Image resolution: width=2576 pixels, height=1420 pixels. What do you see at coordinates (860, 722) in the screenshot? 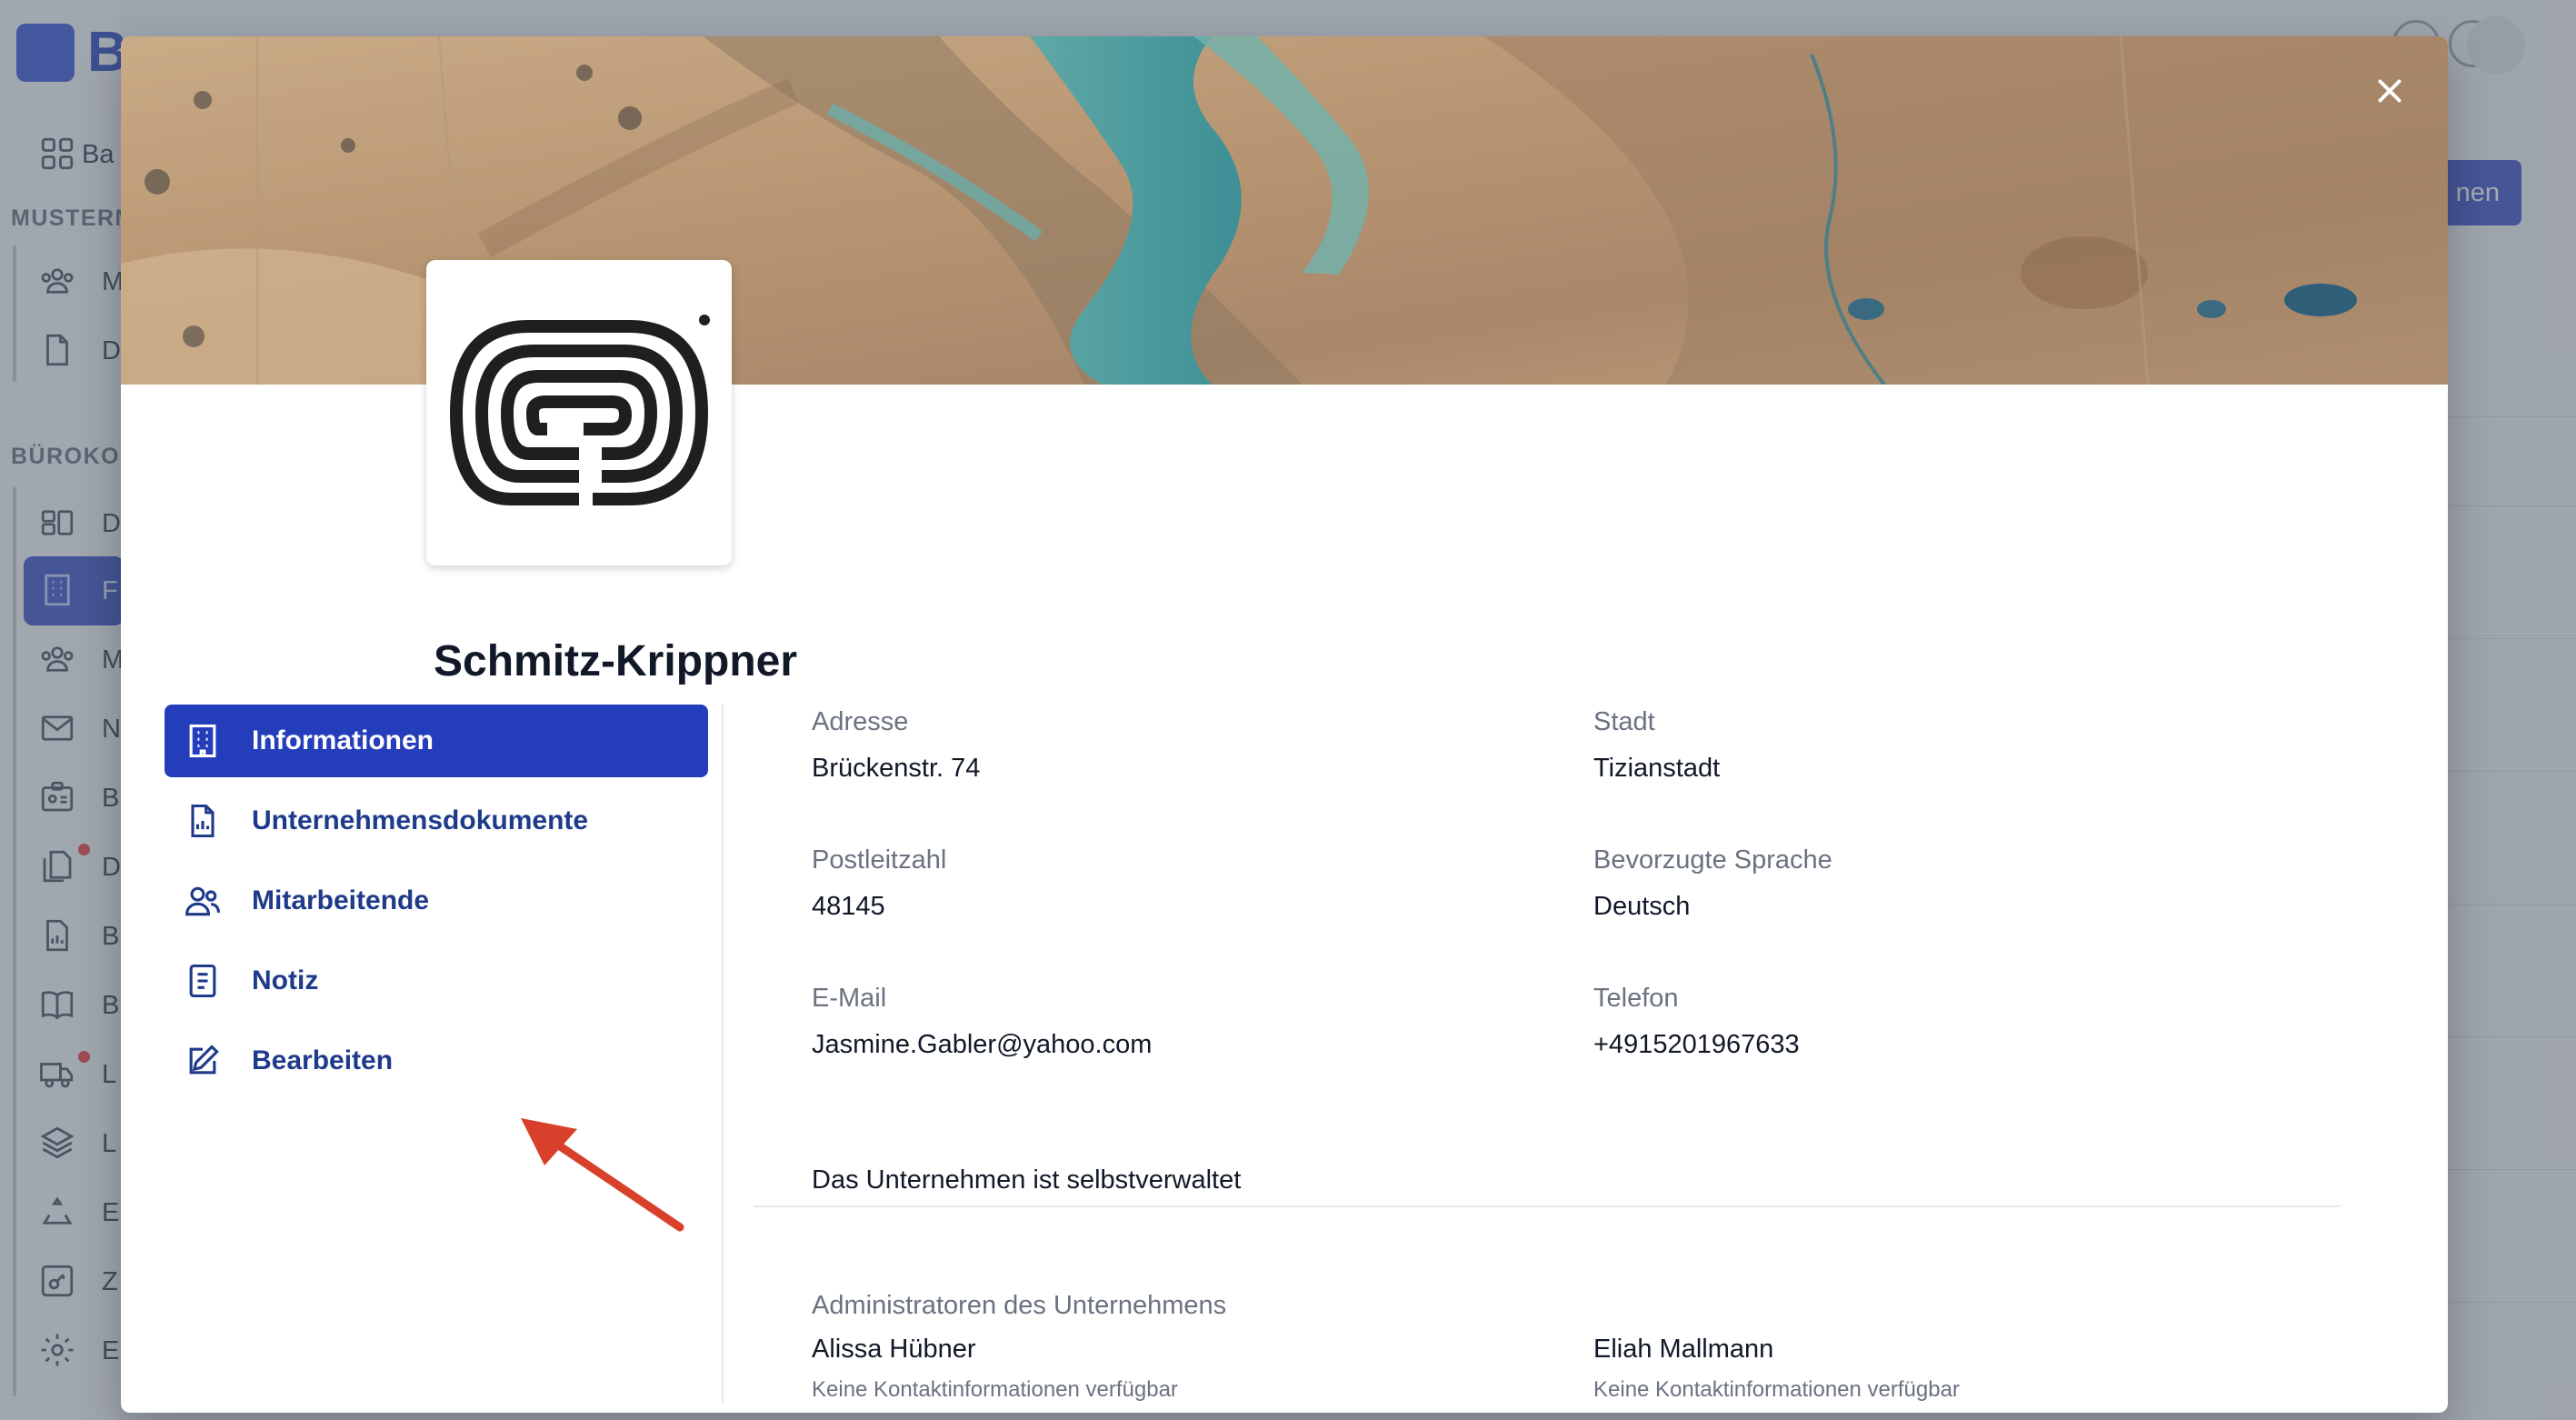
I see `field-label: Adresse` at bounding box center [860, 722].